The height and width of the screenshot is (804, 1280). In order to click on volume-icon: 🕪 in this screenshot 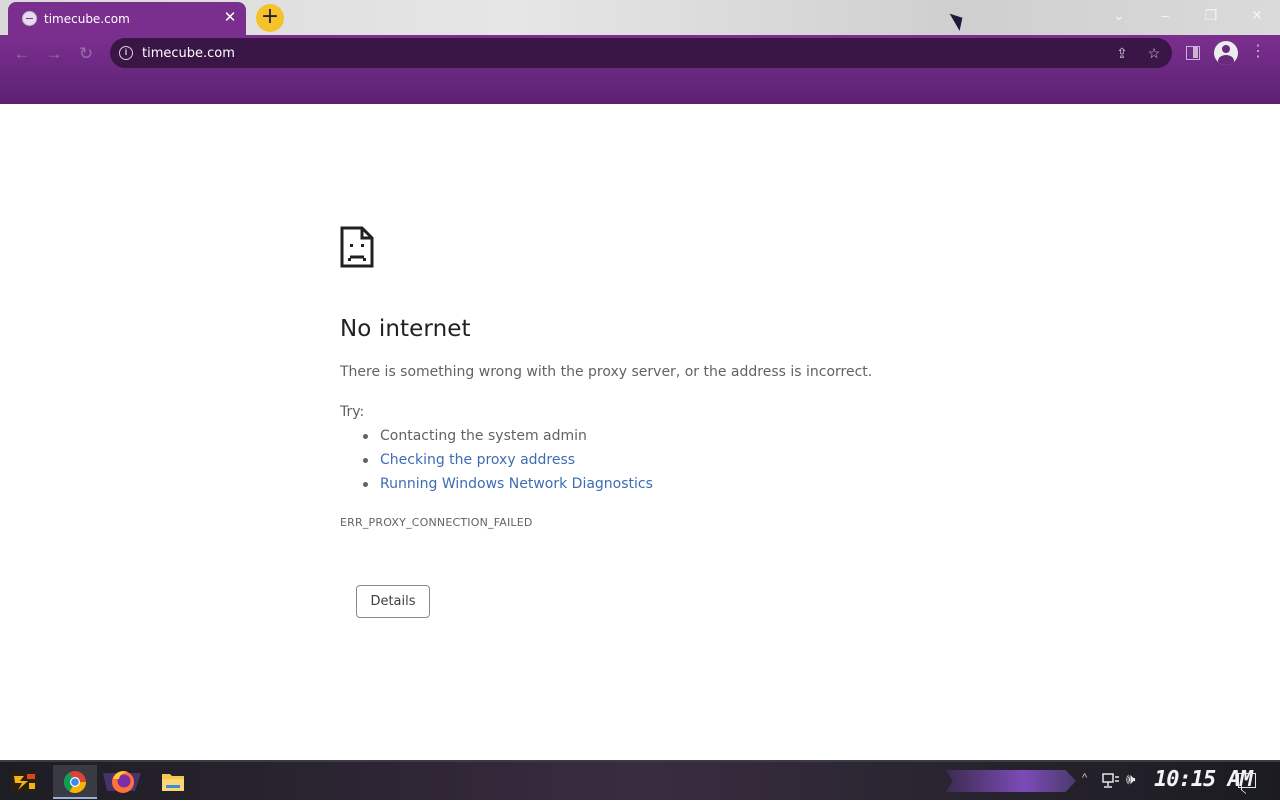, I will do `click(1130, 779)`.